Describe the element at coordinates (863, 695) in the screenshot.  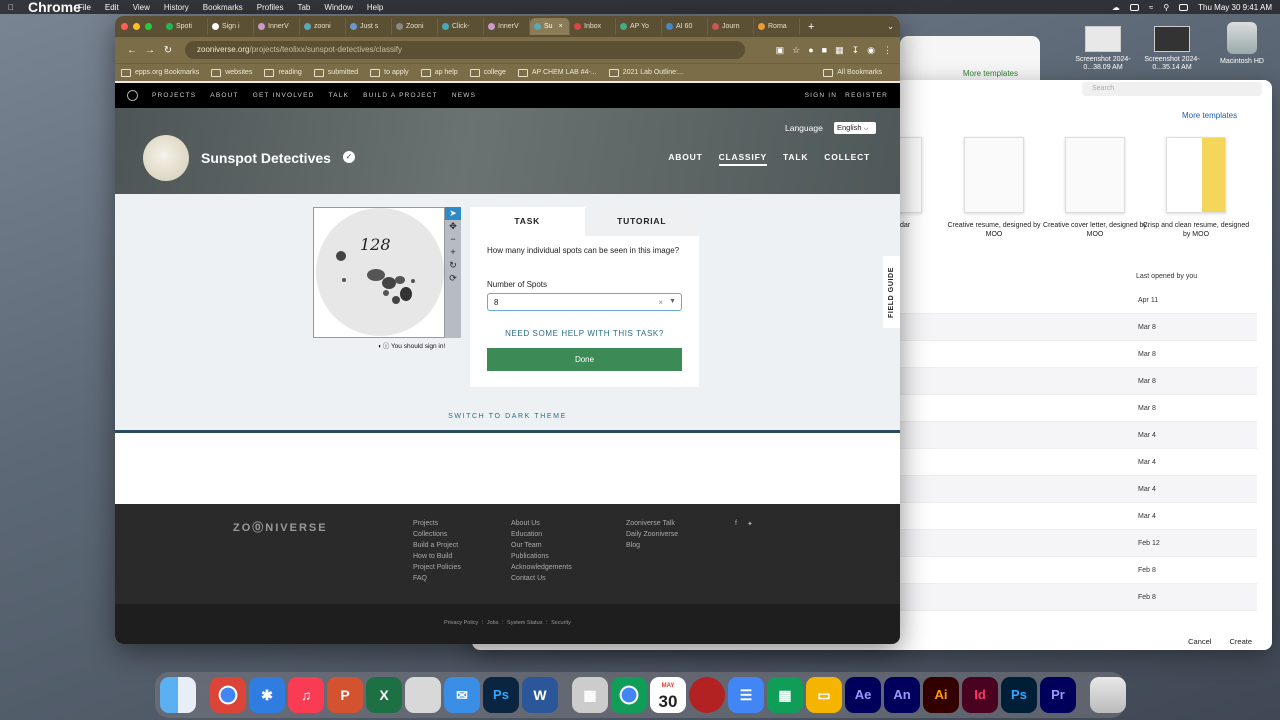
I see `after-effects-icon: Ae` at that location.